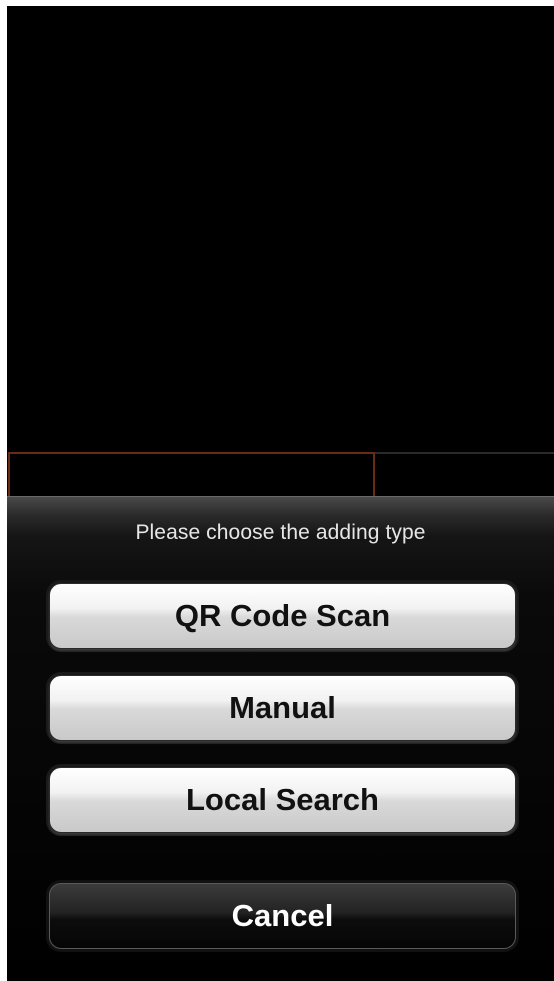  I want to click on action-sheet-title: Please choose the adding type, so click(280, 532).